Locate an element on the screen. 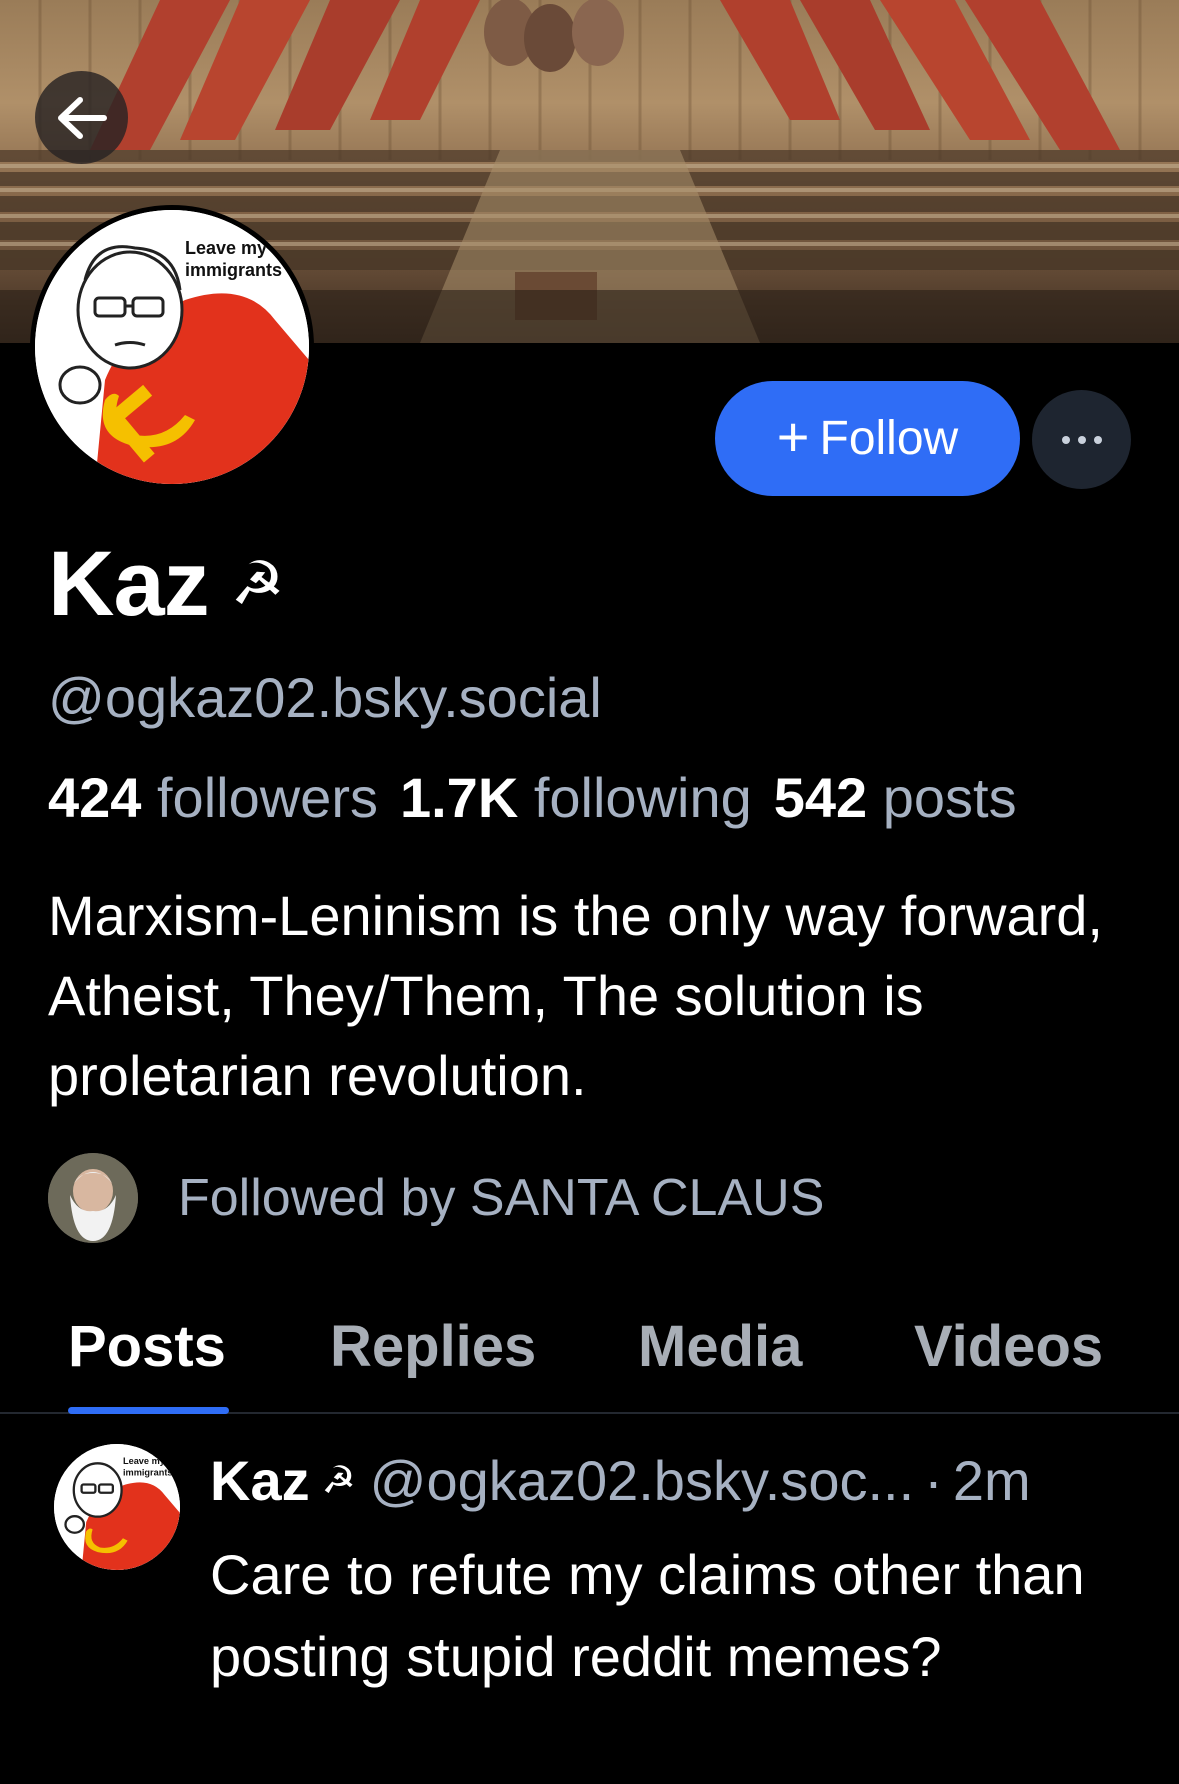  back-button is located at coordinates (81, 117).